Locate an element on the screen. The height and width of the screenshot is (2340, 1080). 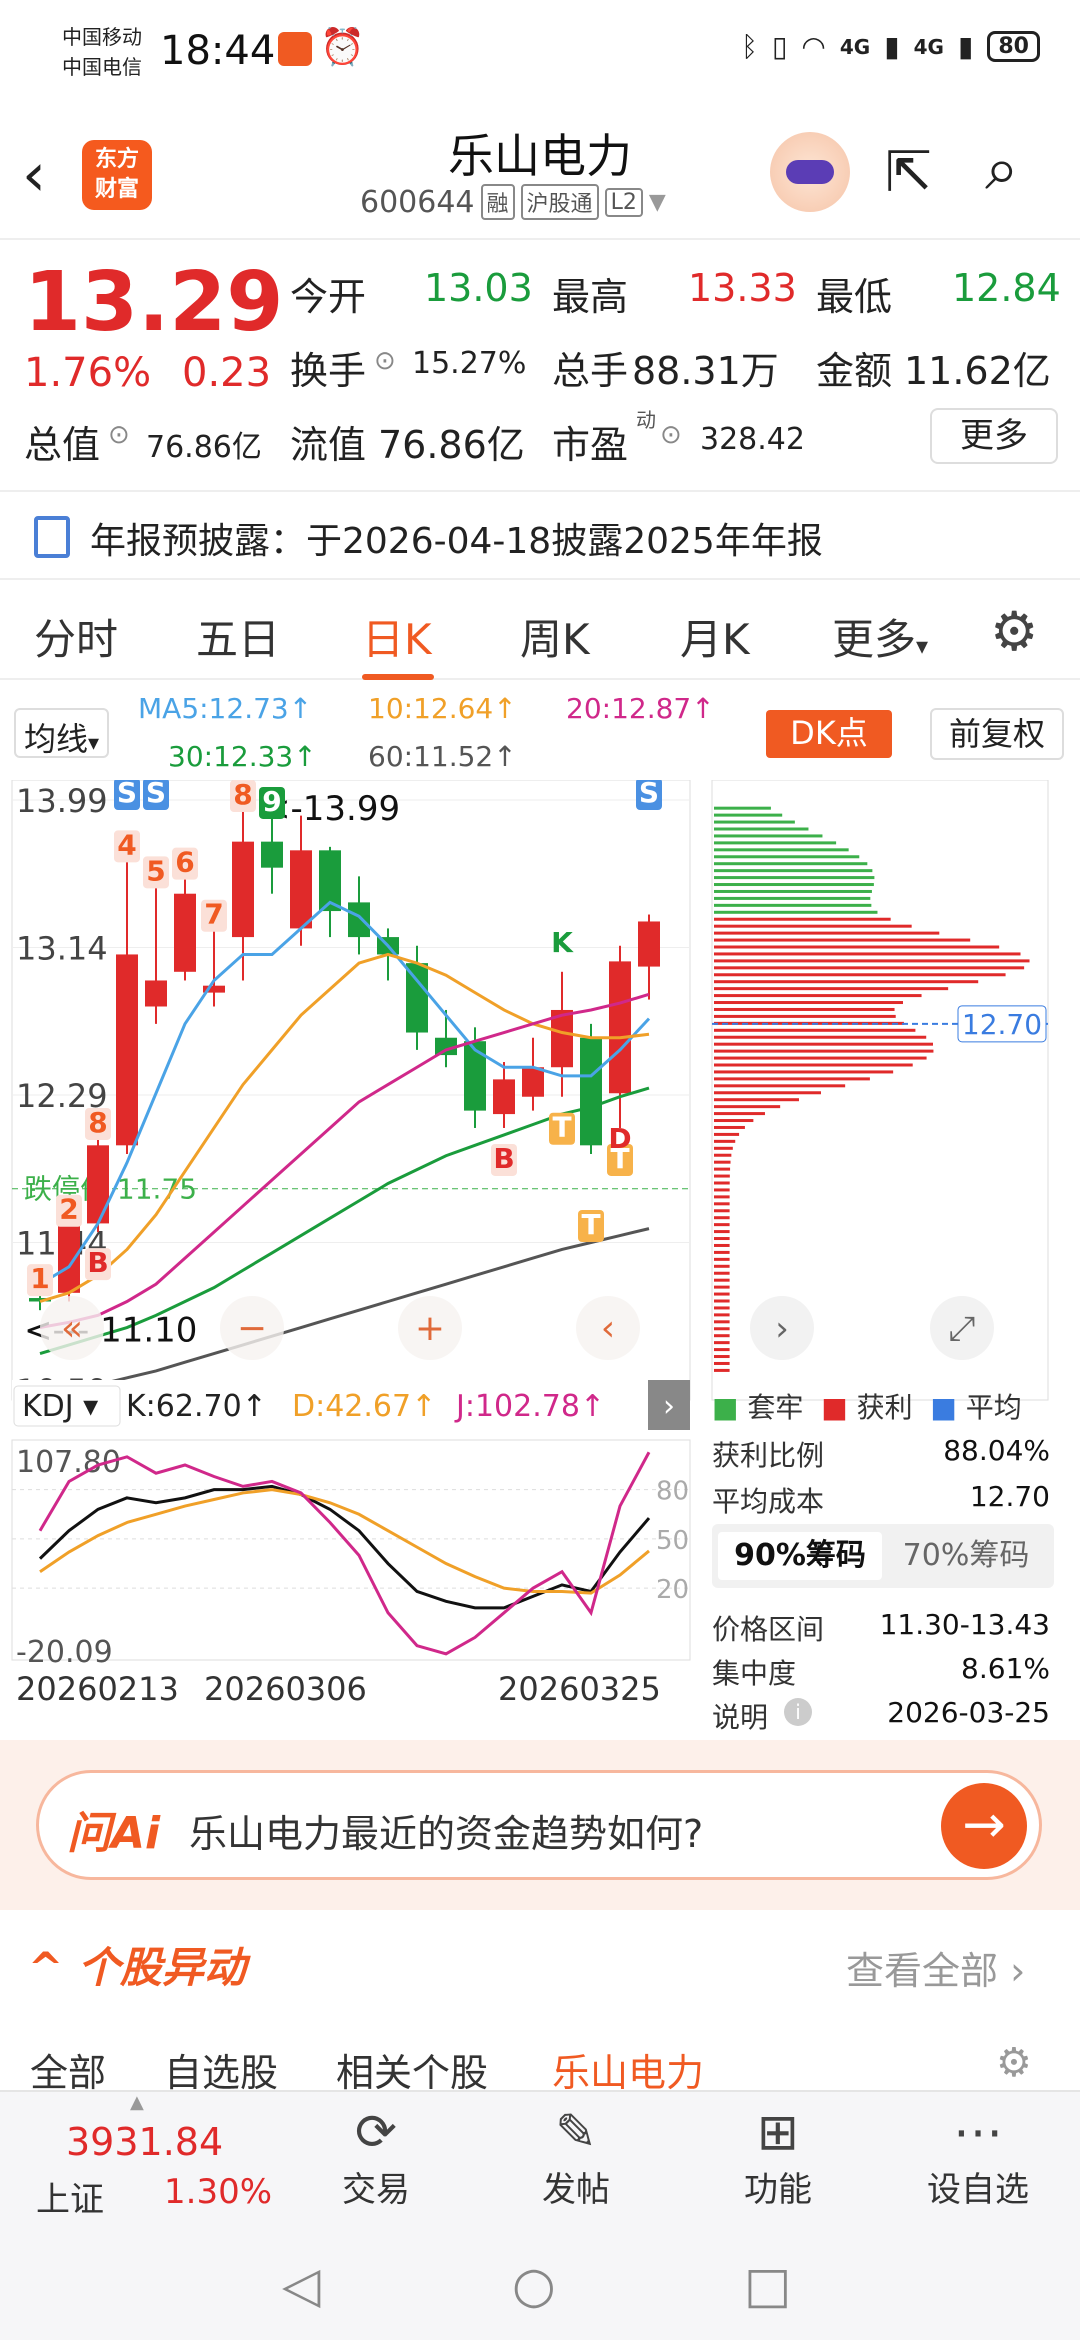
date-tick-label: 20260213 is located at coordinates (97, 1689).